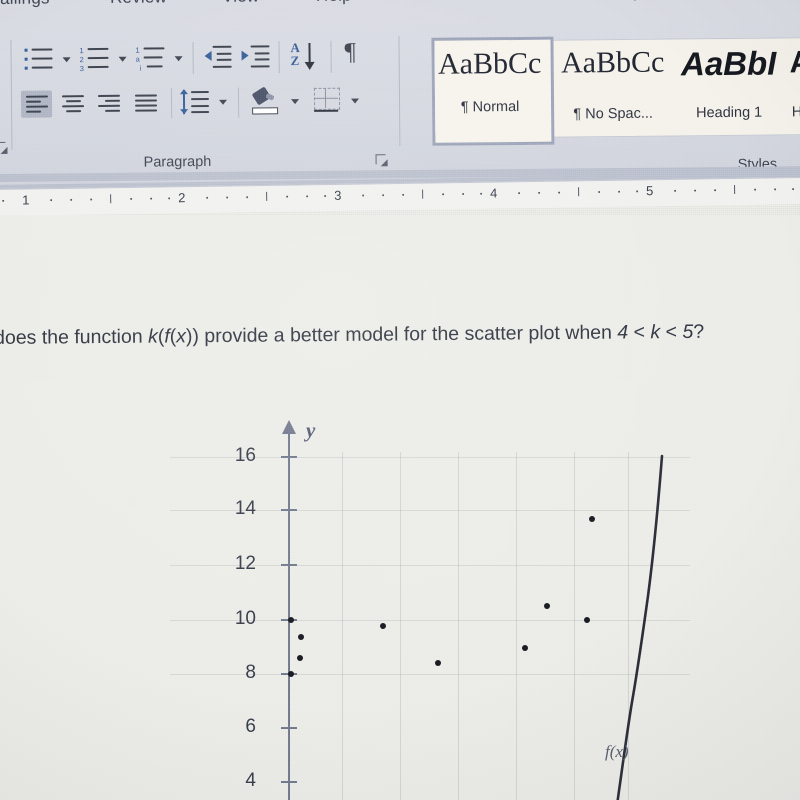 This screenshot has height=800, width=800. I want to click on line-spacing-dropdown-chevron-down-icon, so click(223, 102).